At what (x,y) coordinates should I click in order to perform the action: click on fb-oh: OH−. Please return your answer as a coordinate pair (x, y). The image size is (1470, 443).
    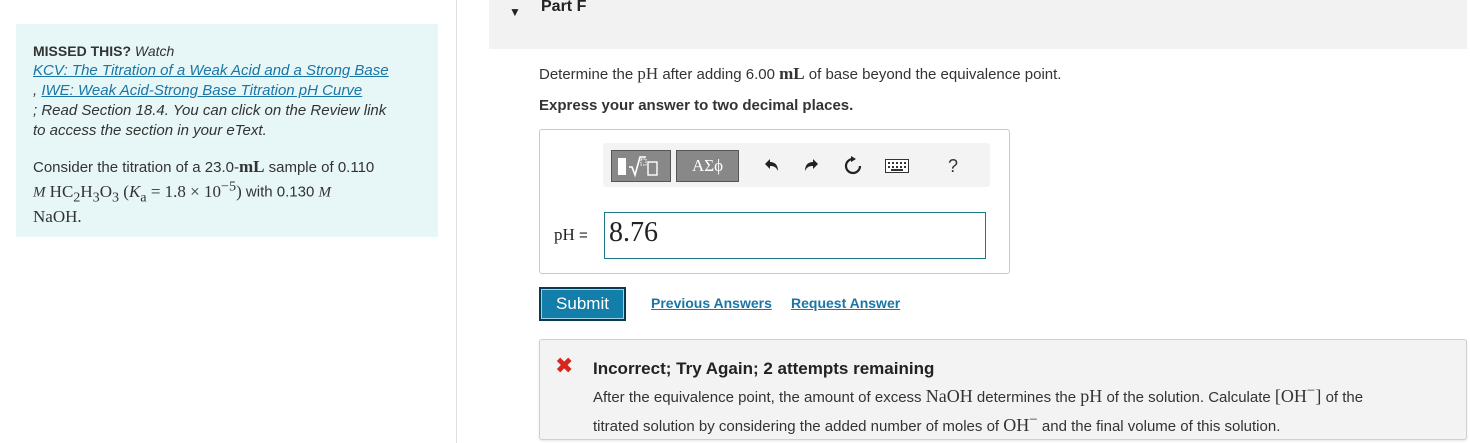
    Looking at the image, I should click on (1020, 423).